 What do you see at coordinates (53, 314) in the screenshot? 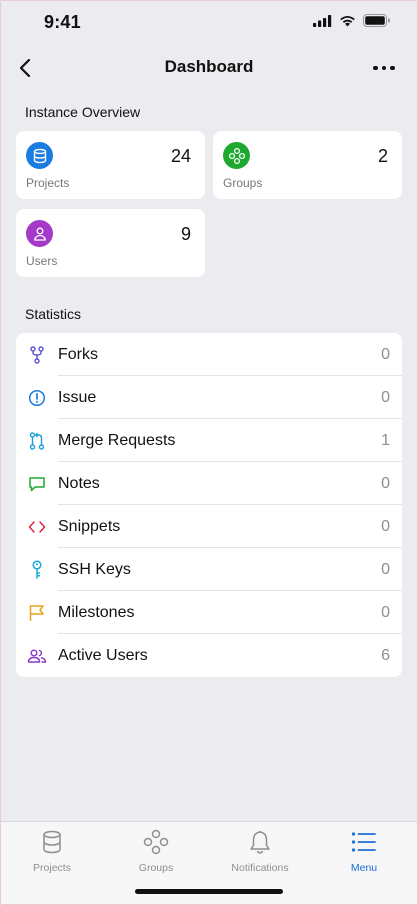
I see `statistics-title: Statistics` at bounding box center [53, 314].